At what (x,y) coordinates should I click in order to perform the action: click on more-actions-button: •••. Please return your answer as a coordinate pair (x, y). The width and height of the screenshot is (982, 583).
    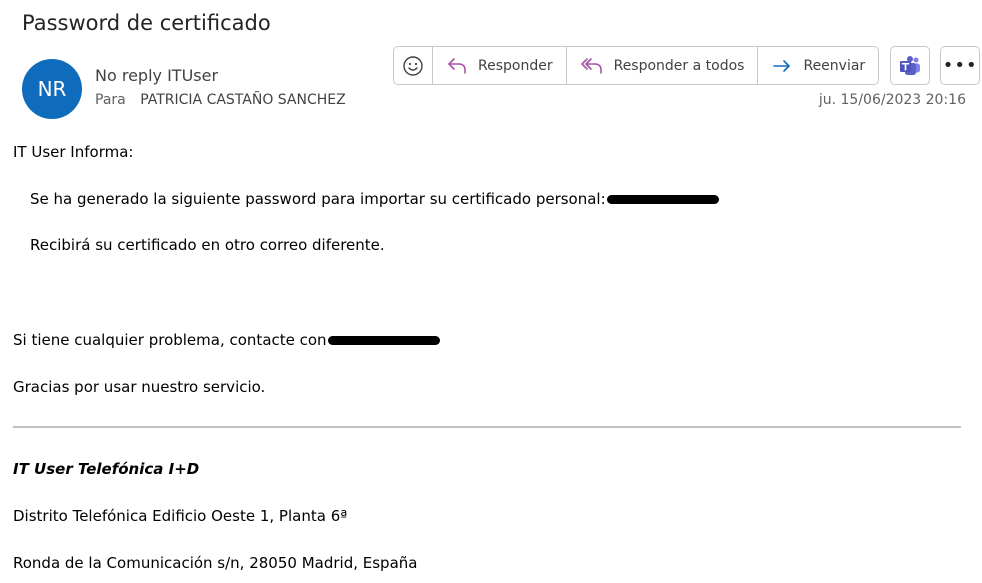
    Looking at the image, I should click on (960, 65).